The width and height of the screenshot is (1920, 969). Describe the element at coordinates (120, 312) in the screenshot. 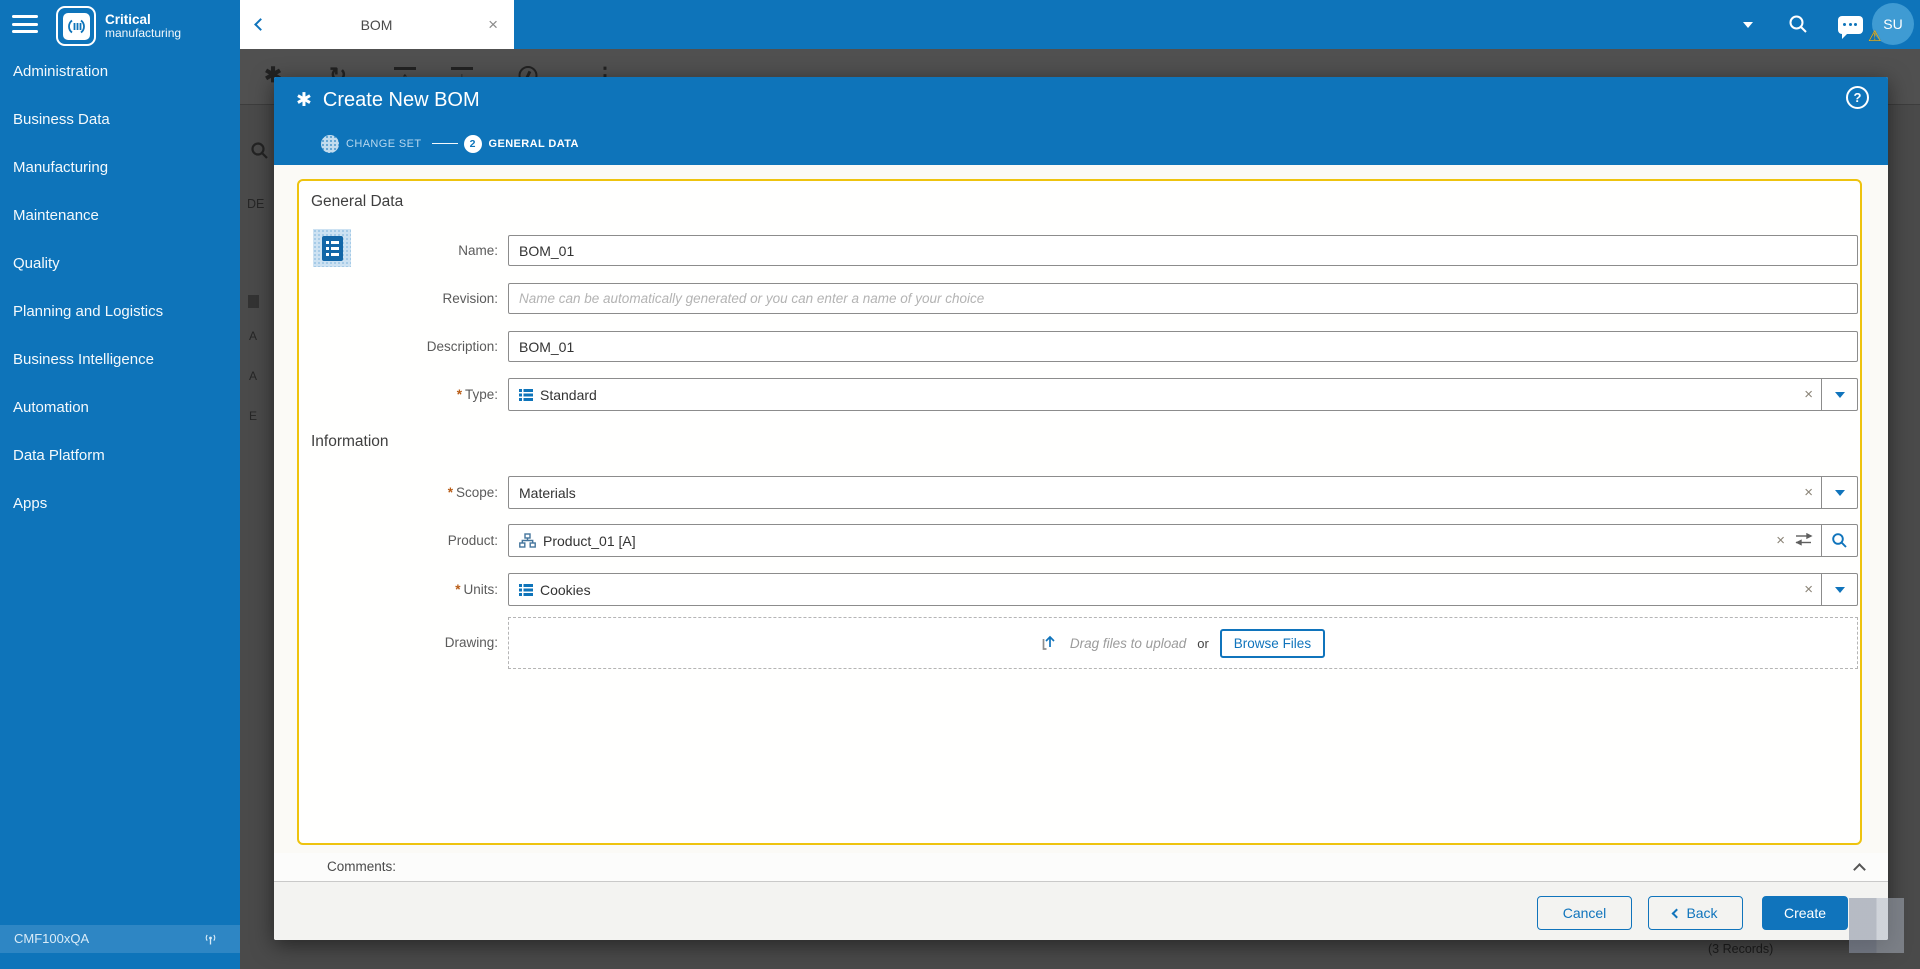

I see `sidebar-item-planning-logistics: Planning and Logistics` at that location.